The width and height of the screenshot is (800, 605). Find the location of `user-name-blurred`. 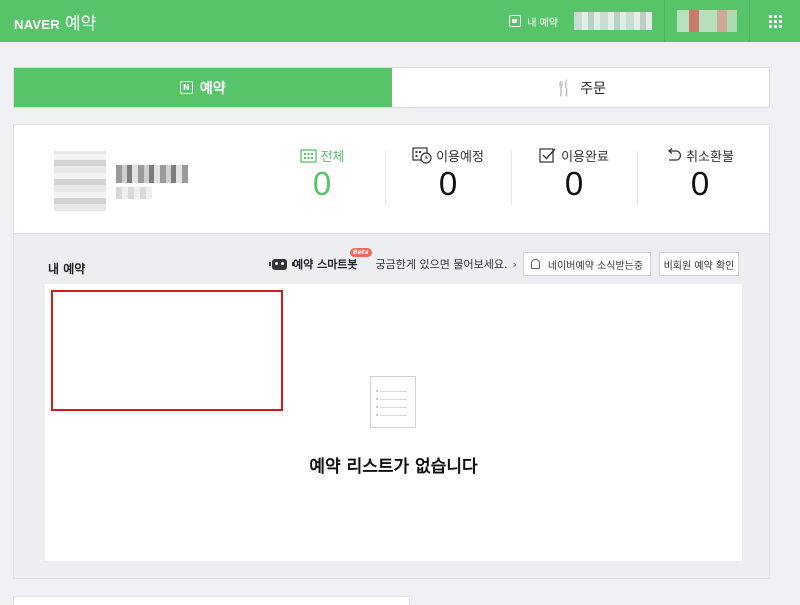

user-name-blurred is located at coordinates (613, 21).